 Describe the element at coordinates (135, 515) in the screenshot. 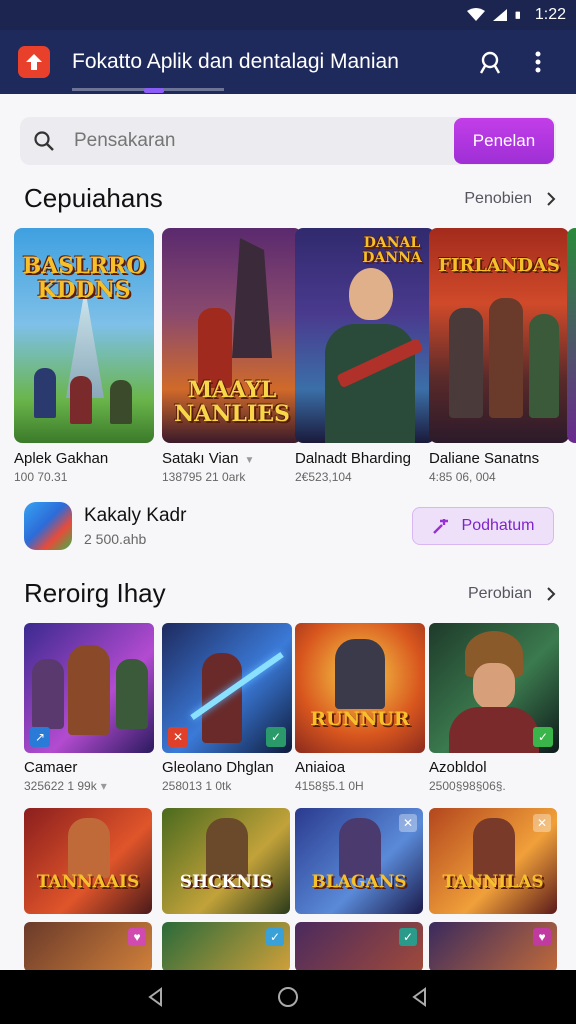

I see `app-name: Kakaly Kadr` at that location.